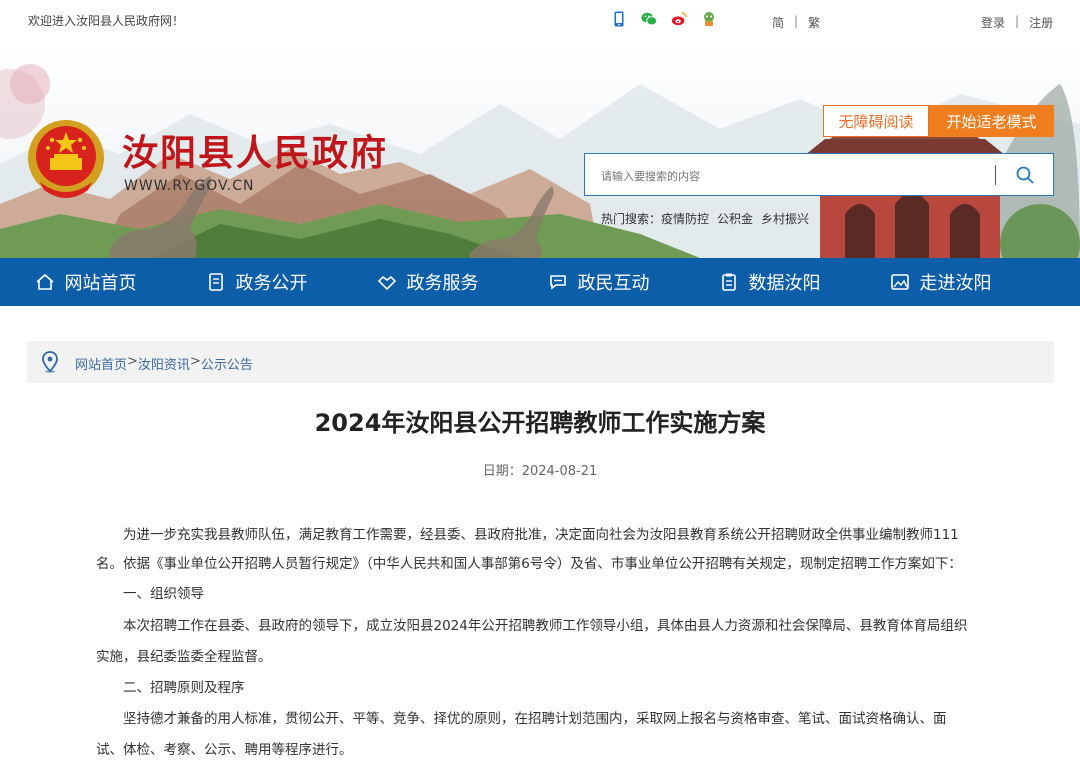 This screenshot has height=766, width=1080. I want to click on traditional-link: 繁, so click(814, 22).